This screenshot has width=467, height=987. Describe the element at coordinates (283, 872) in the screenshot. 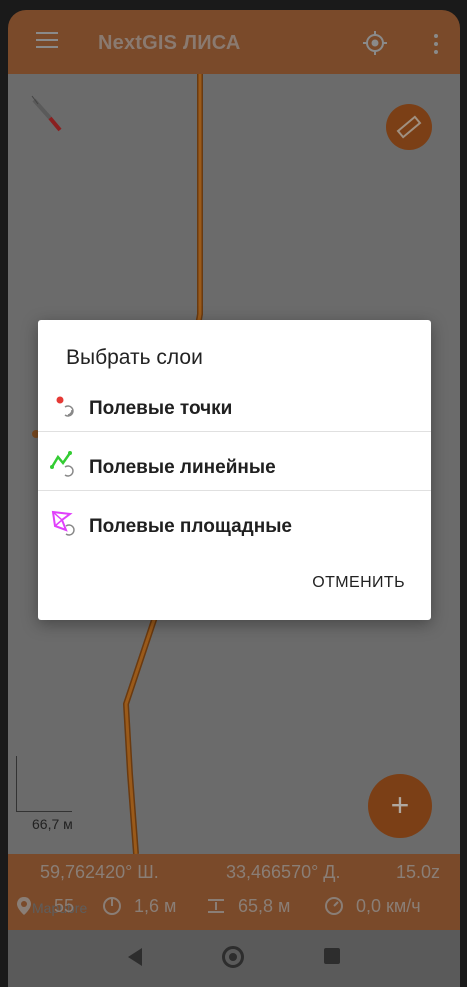

I see `longitude-value: 33,466570° Д.` at that location.